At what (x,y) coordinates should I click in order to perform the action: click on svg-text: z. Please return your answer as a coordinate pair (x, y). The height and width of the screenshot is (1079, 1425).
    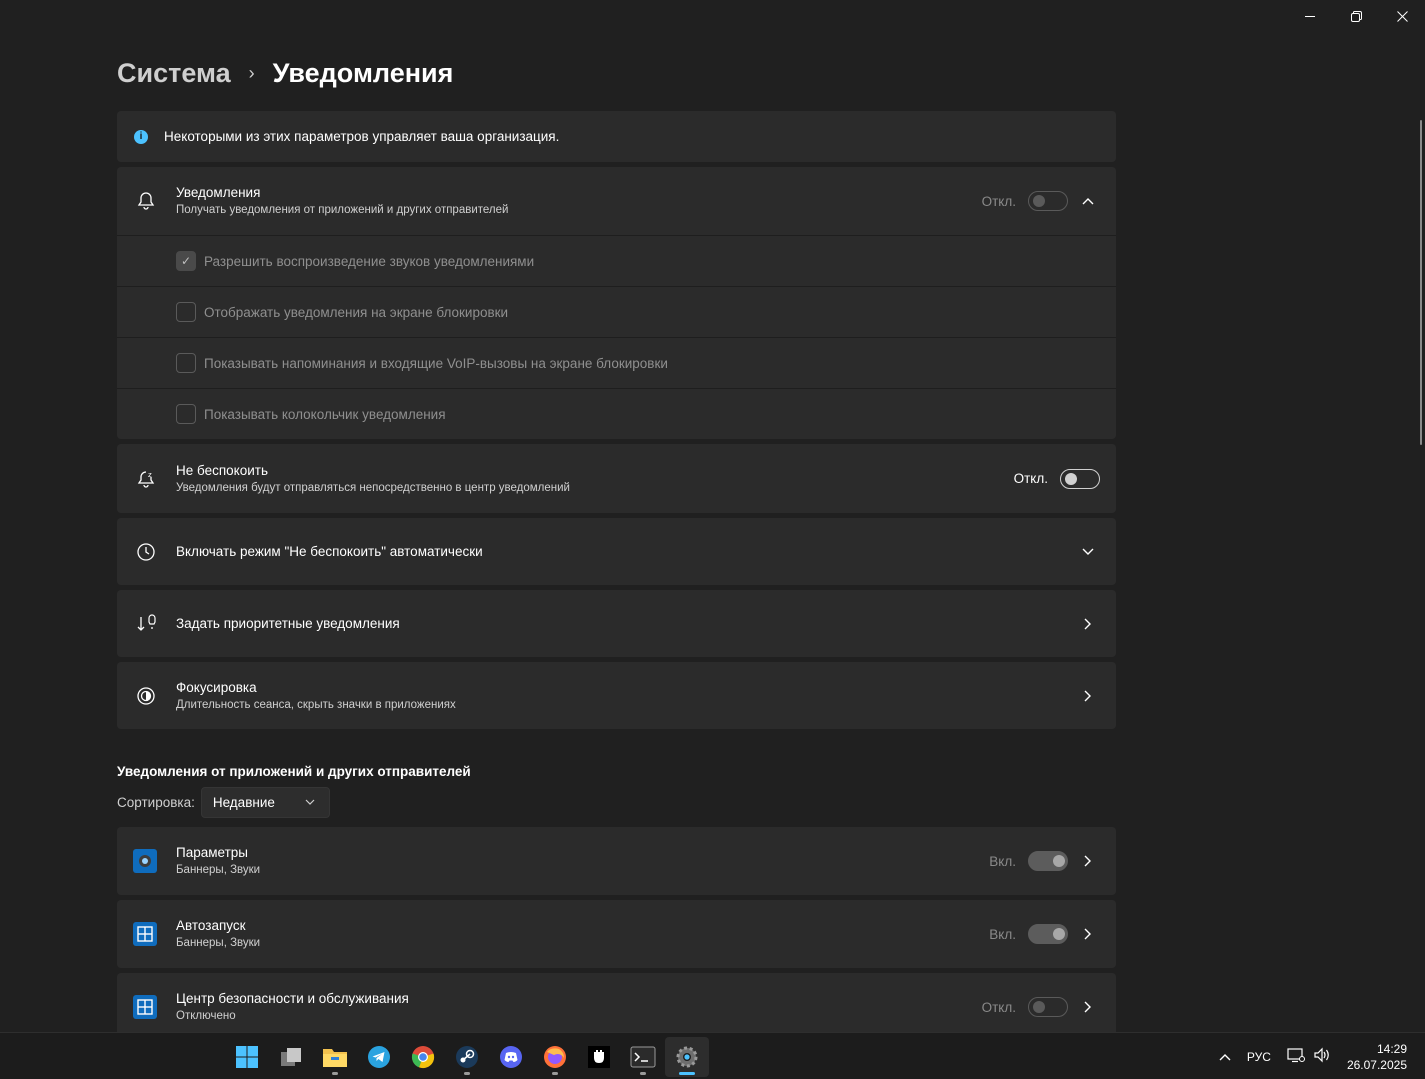
    Looking at the image, I should click on (150, 475).